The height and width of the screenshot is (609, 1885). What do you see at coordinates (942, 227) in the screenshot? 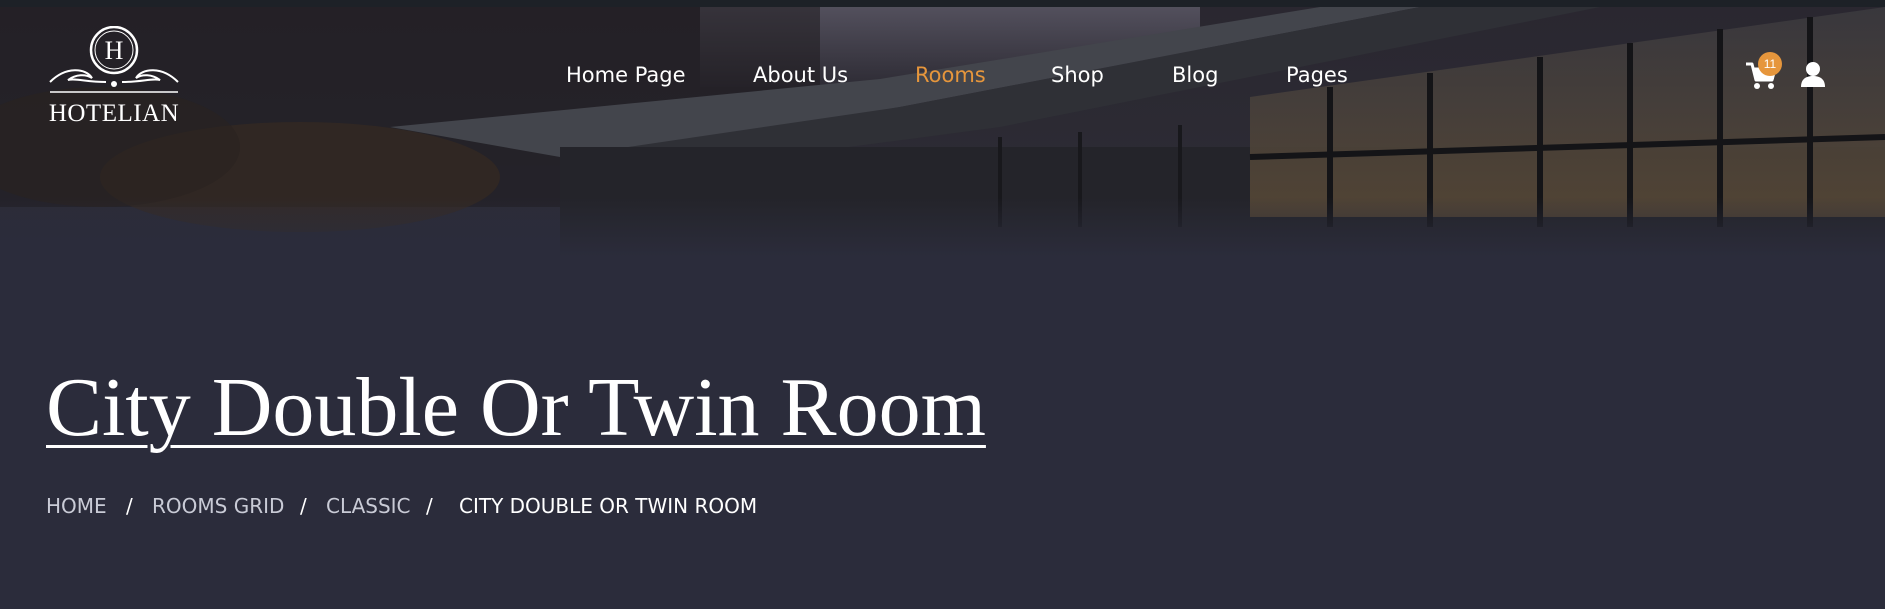
I see `hero-fade` at bounding box center [942, 227].